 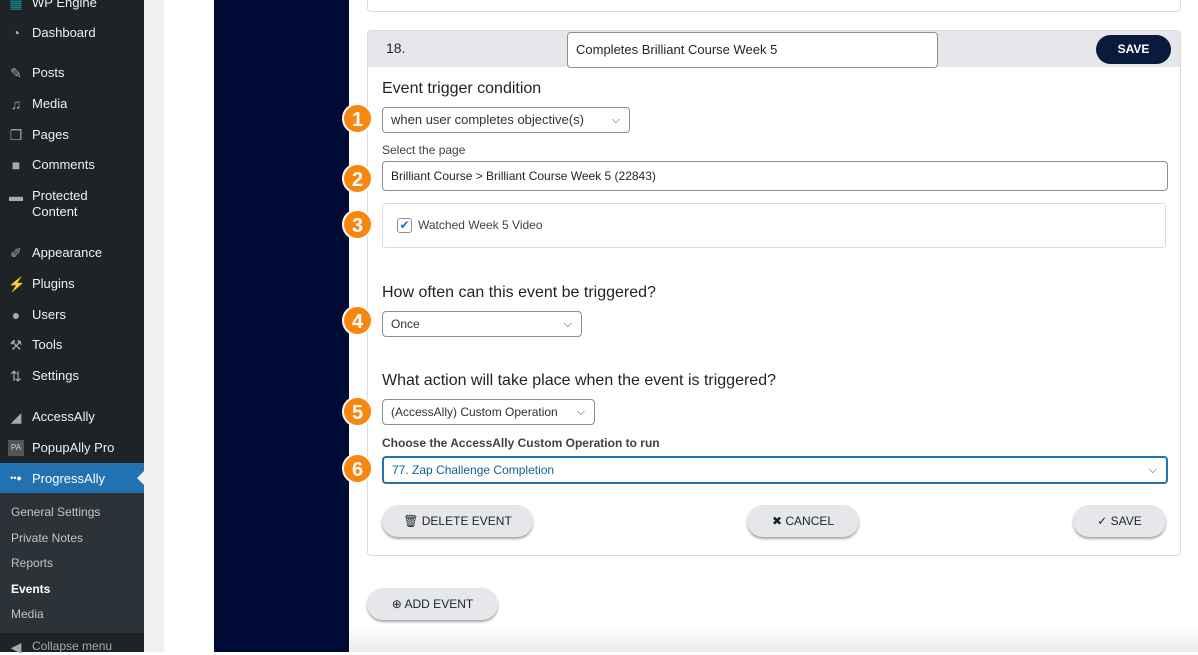 What do you see at coordinates (16, 376) in the screenshot?
I see `settings-icon: ⇅` at bounding box center [16, 376].